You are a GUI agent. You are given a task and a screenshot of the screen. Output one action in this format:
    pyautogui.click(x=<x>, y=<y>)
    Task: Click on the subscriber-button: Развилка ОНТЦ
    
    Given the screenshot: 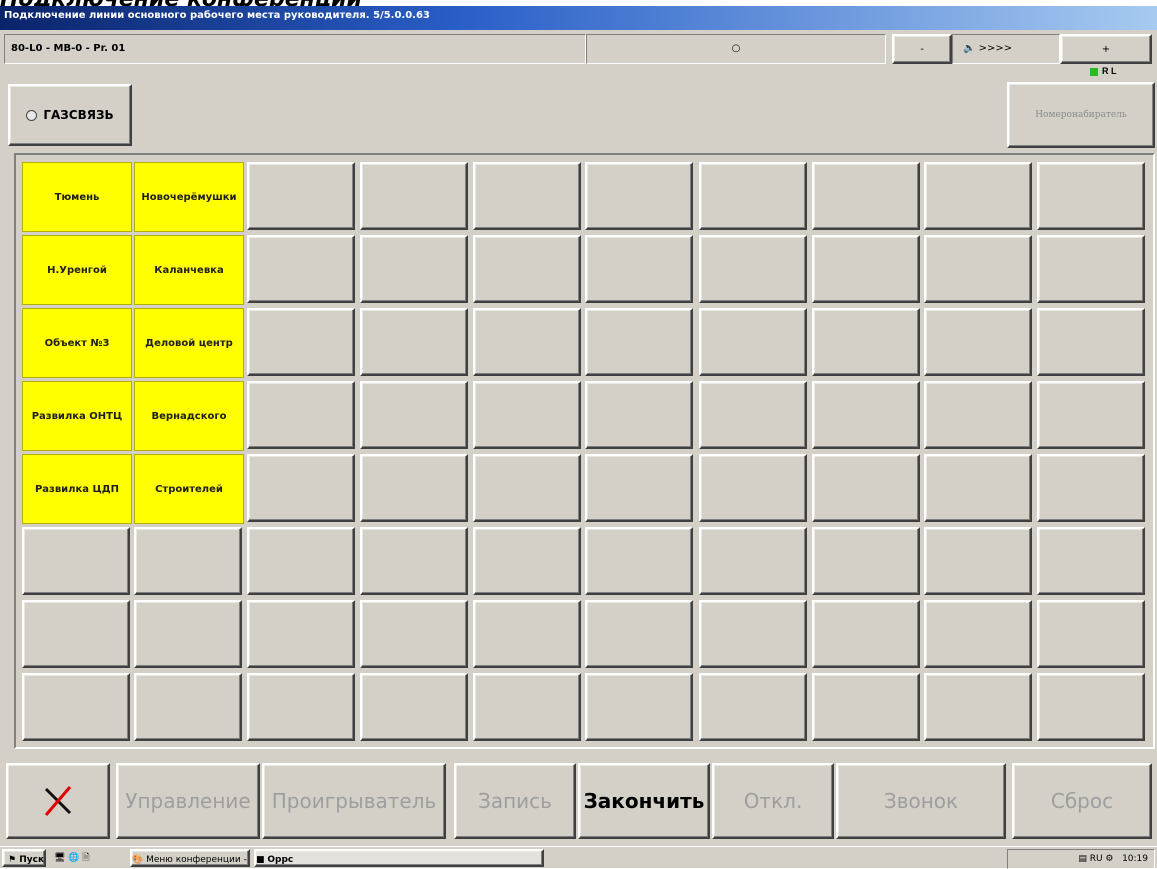 What is the action you would take?
    pyautogui.click(x=77, y=416)
    